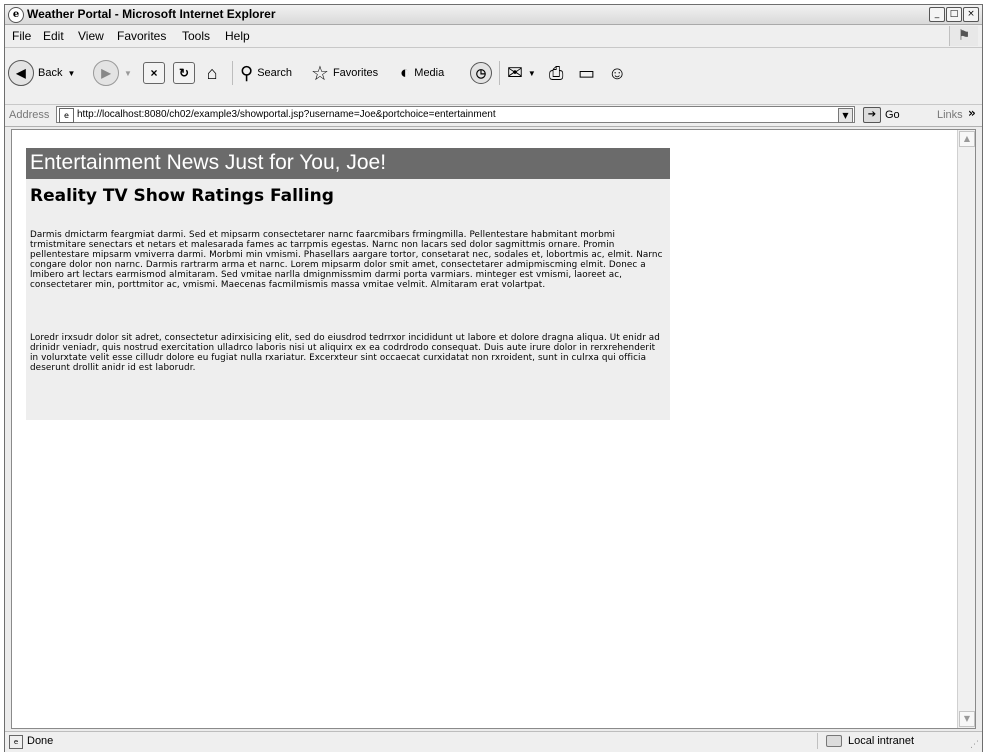  I want to click on menu-favorites: Favorites, so click(141, 36).